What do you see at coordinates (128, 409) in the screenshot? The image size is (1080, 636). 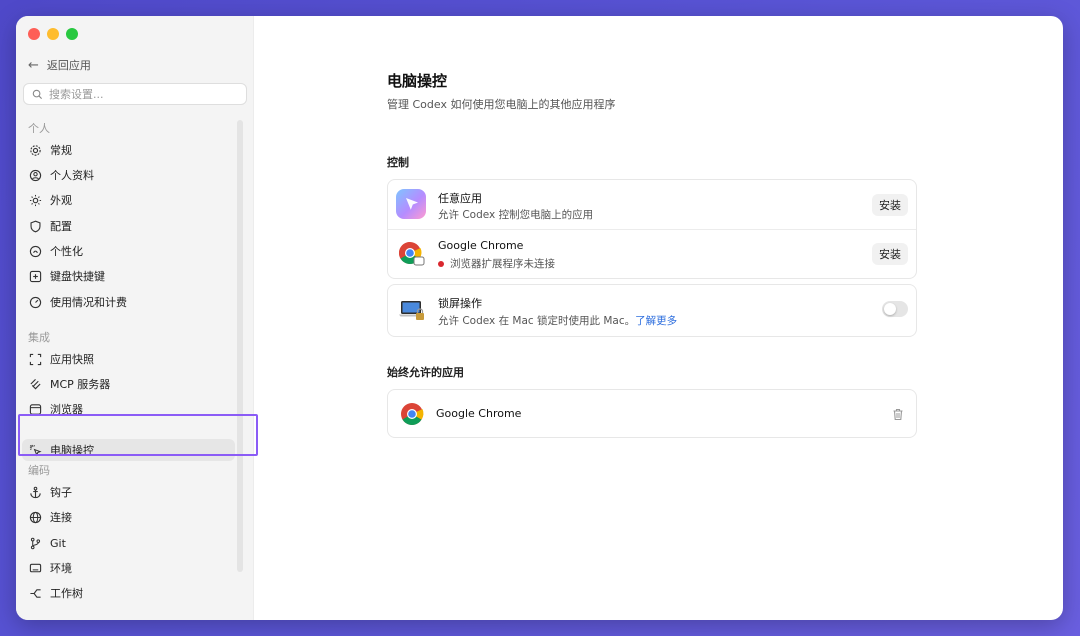 I see `sidebar-item-browser: 浏览器` at bounding box center [128, 409].